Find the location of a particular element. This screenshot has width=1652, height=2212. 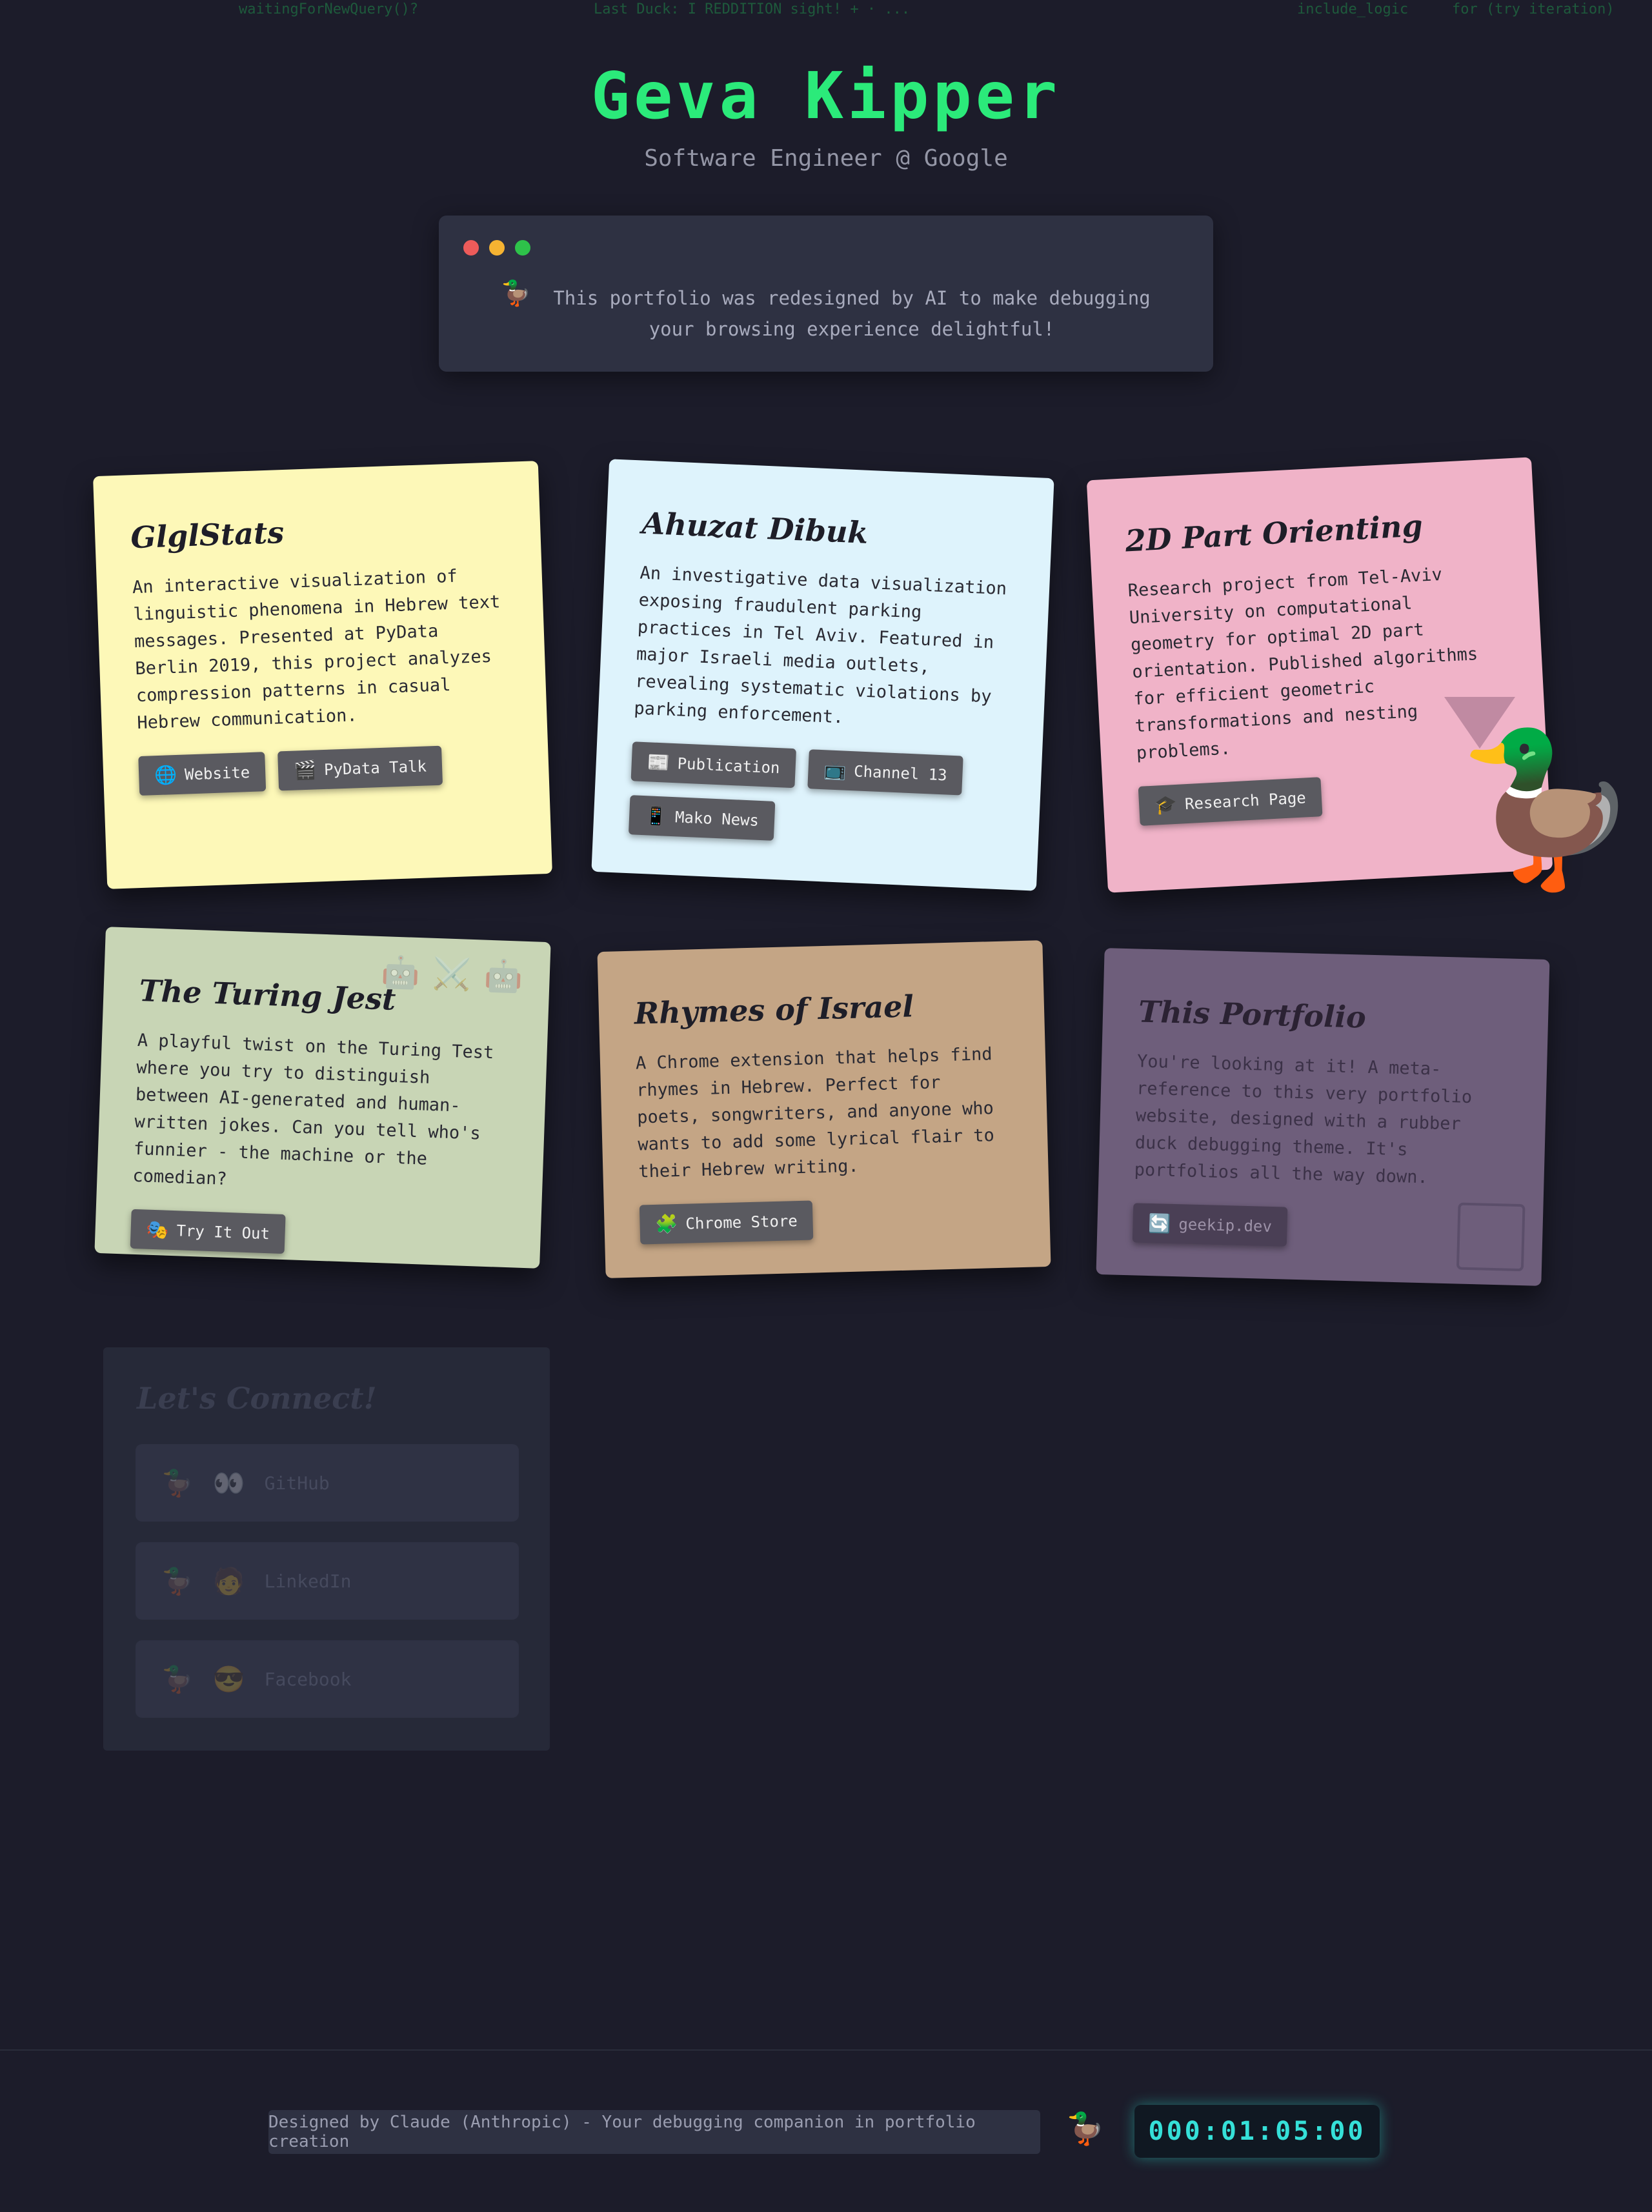

minimize-dot is located at coordinates (497, 248).